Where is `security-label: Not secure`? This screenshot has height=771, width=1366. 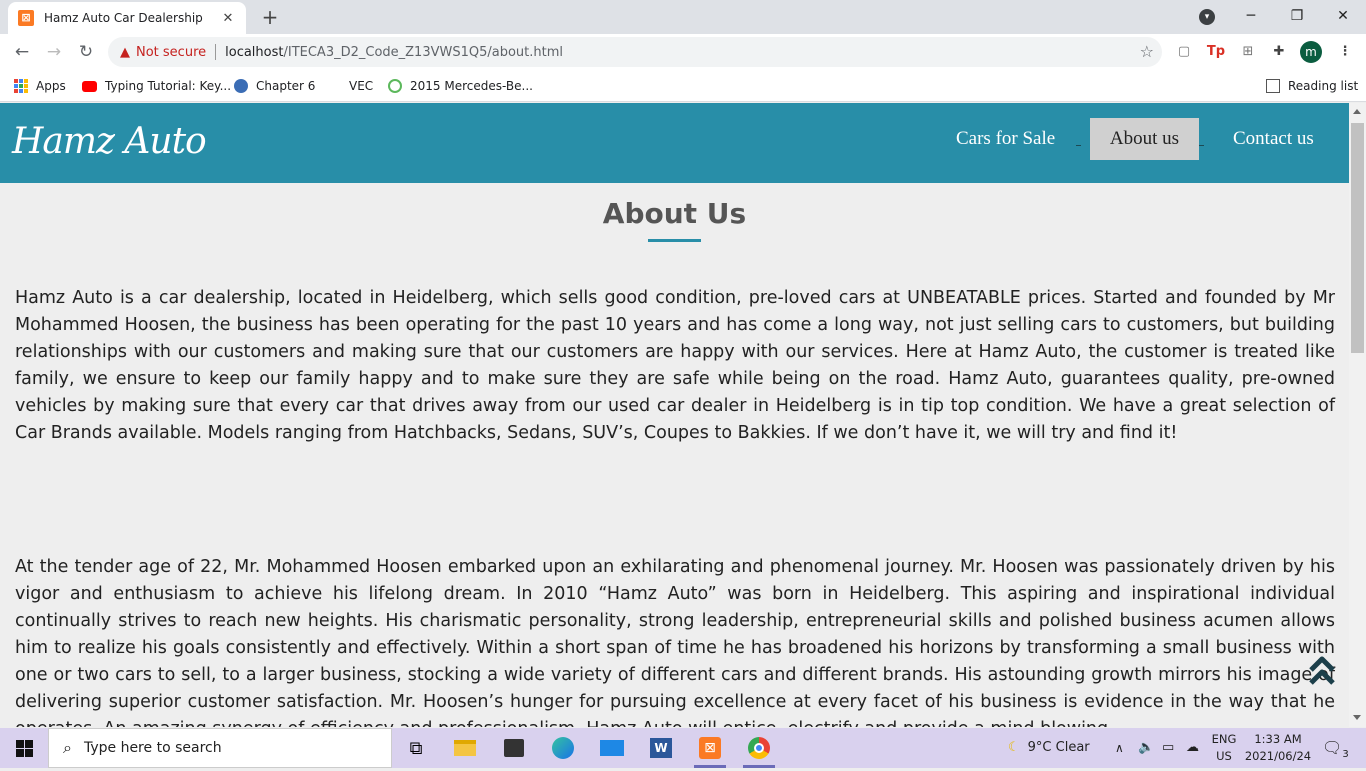 security-label: Not secure is located at coordinates (171, 52).